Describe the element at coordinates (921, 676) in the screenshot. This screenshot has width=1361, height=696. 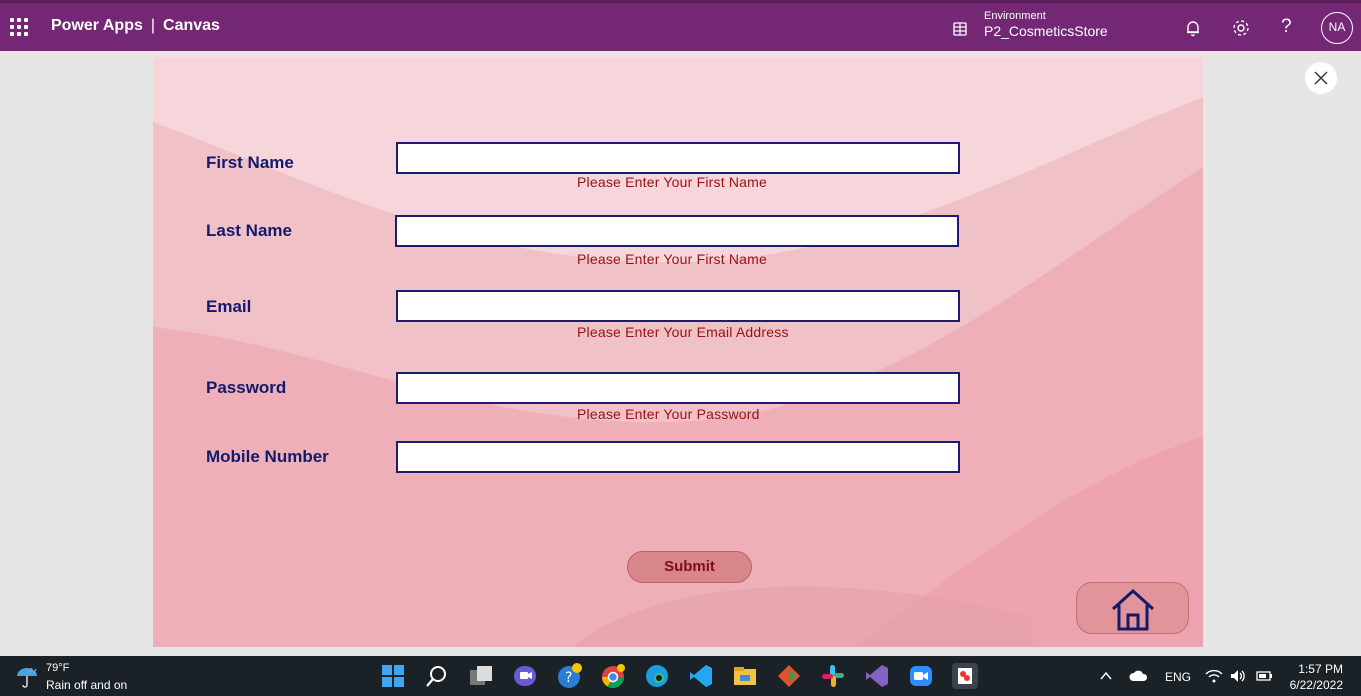
I see `zoom-icon` at that location.